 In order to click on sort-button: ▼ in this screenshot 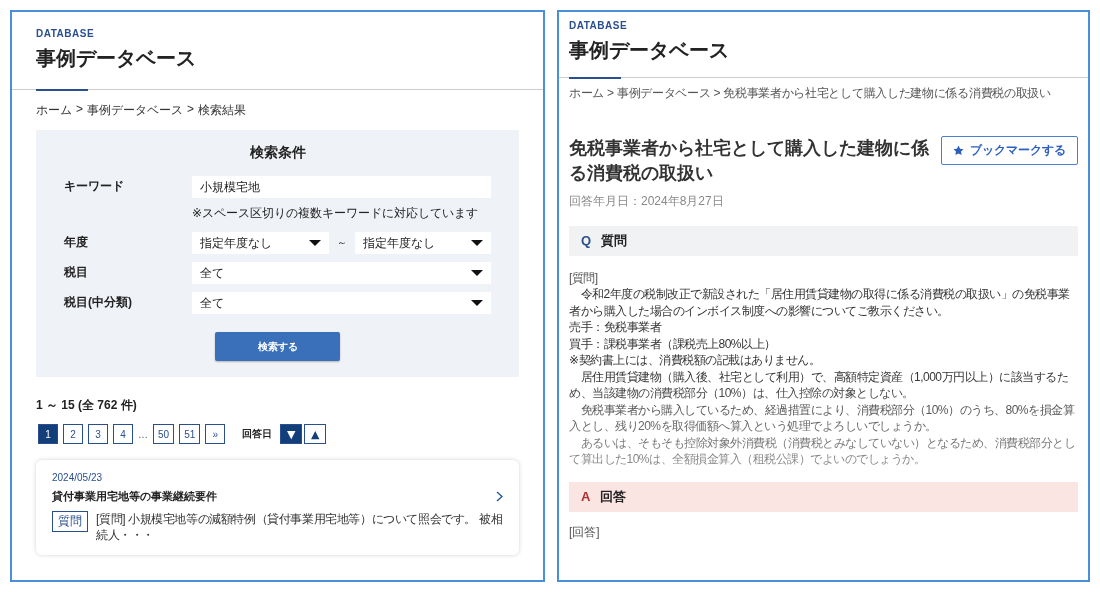, I will do `click(291, 434)`.